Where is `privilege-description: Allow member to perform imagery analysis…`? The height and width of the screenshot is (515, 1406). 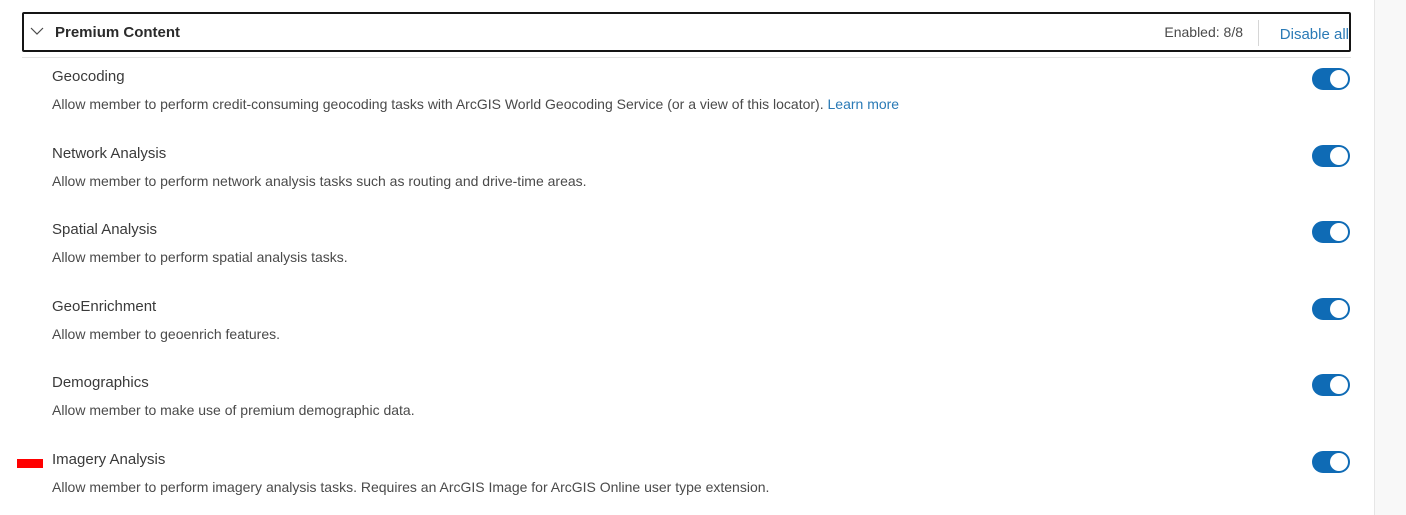
privilege-description: Allow member to perform imagery analysis… is located at coordinates (411, 487).